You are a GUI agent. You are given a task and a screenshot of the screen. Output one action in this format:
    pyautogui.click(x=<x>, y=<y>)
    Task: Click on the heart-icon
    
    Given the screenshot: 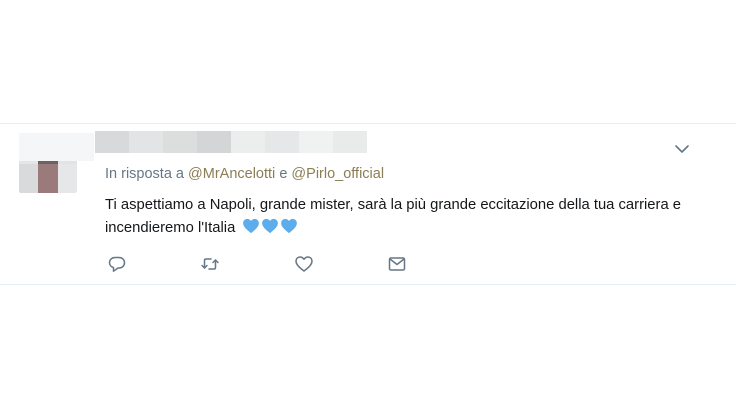 What is the action you would take?
    pyautogui.click(x=304, y=264)
    